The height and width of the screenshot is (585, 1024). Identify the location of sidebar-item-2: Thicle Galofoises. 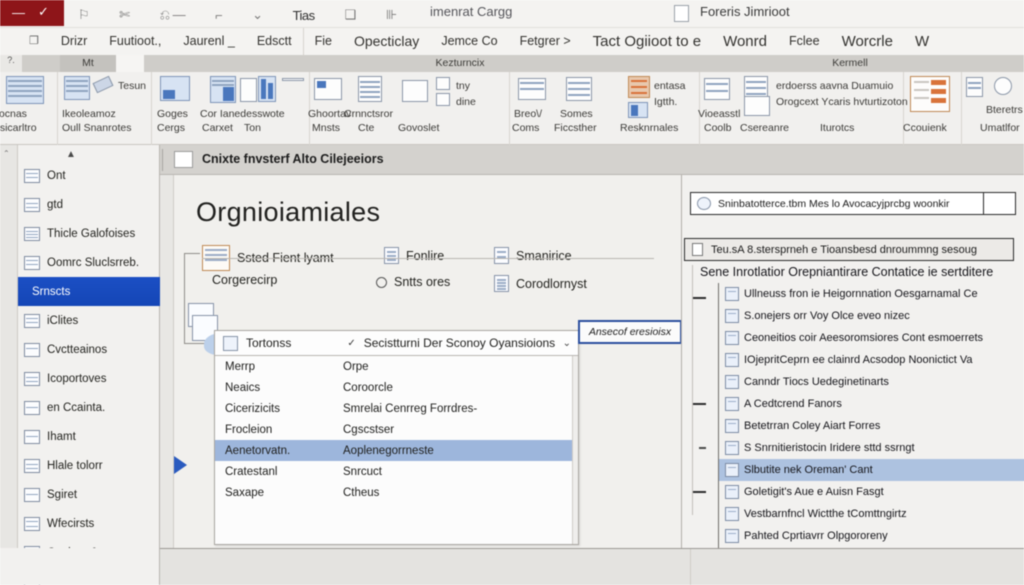
(89, 233).